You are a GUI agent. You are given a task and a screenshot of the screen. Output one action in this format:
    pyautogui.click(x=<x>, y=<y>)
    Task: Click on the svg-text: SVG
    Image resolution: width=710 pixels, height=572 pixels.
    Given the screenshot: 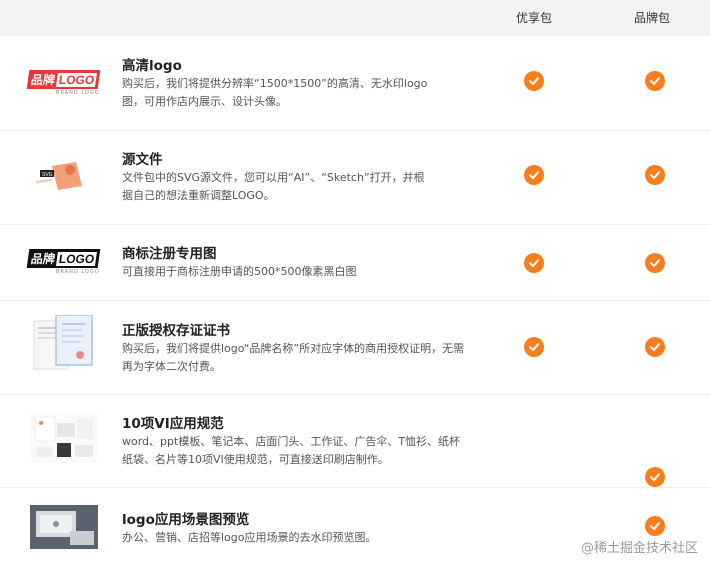 What is the action you would take?
    pyautogui.click(x=47, y=175)
    